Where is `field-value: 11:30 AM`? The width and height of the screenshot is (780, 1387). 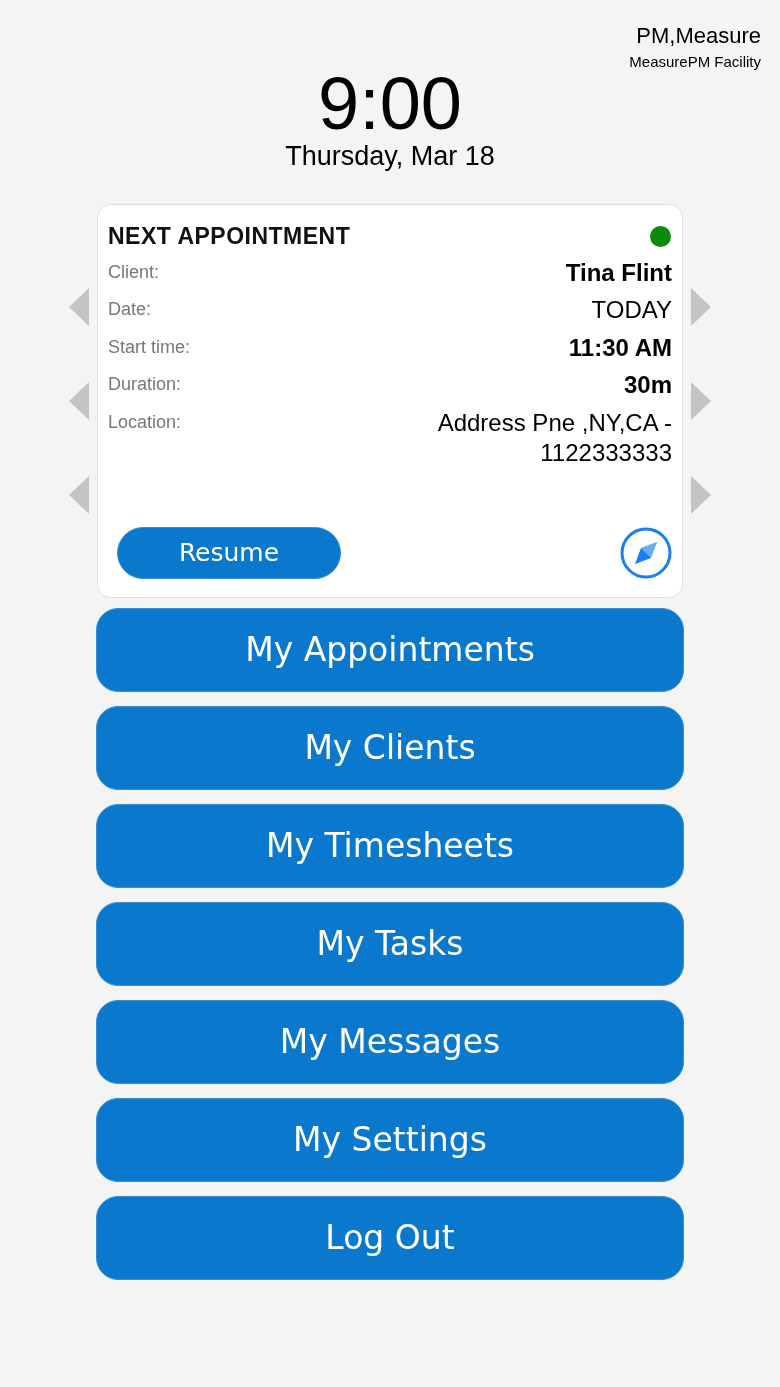 field-value: 11:30 AM is located at coordinates (619, 347).